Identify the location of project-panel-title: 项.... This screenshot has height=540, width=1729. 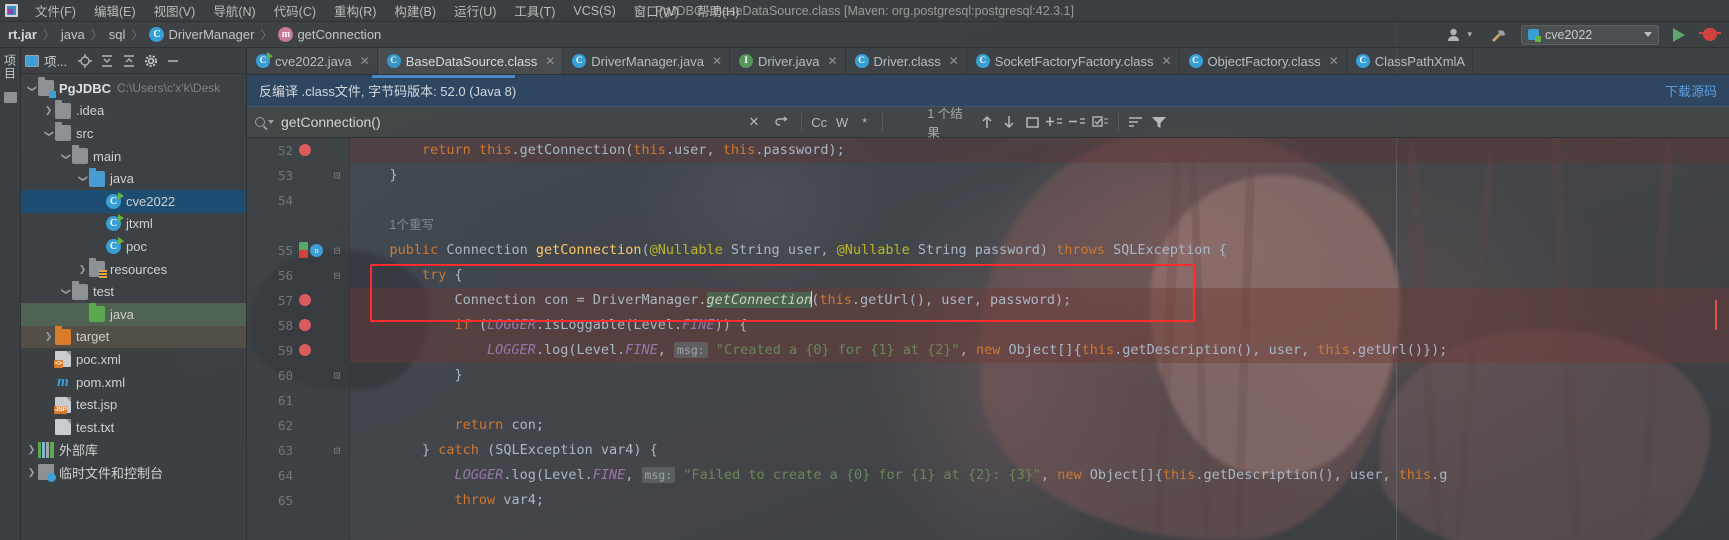
(46, 60).